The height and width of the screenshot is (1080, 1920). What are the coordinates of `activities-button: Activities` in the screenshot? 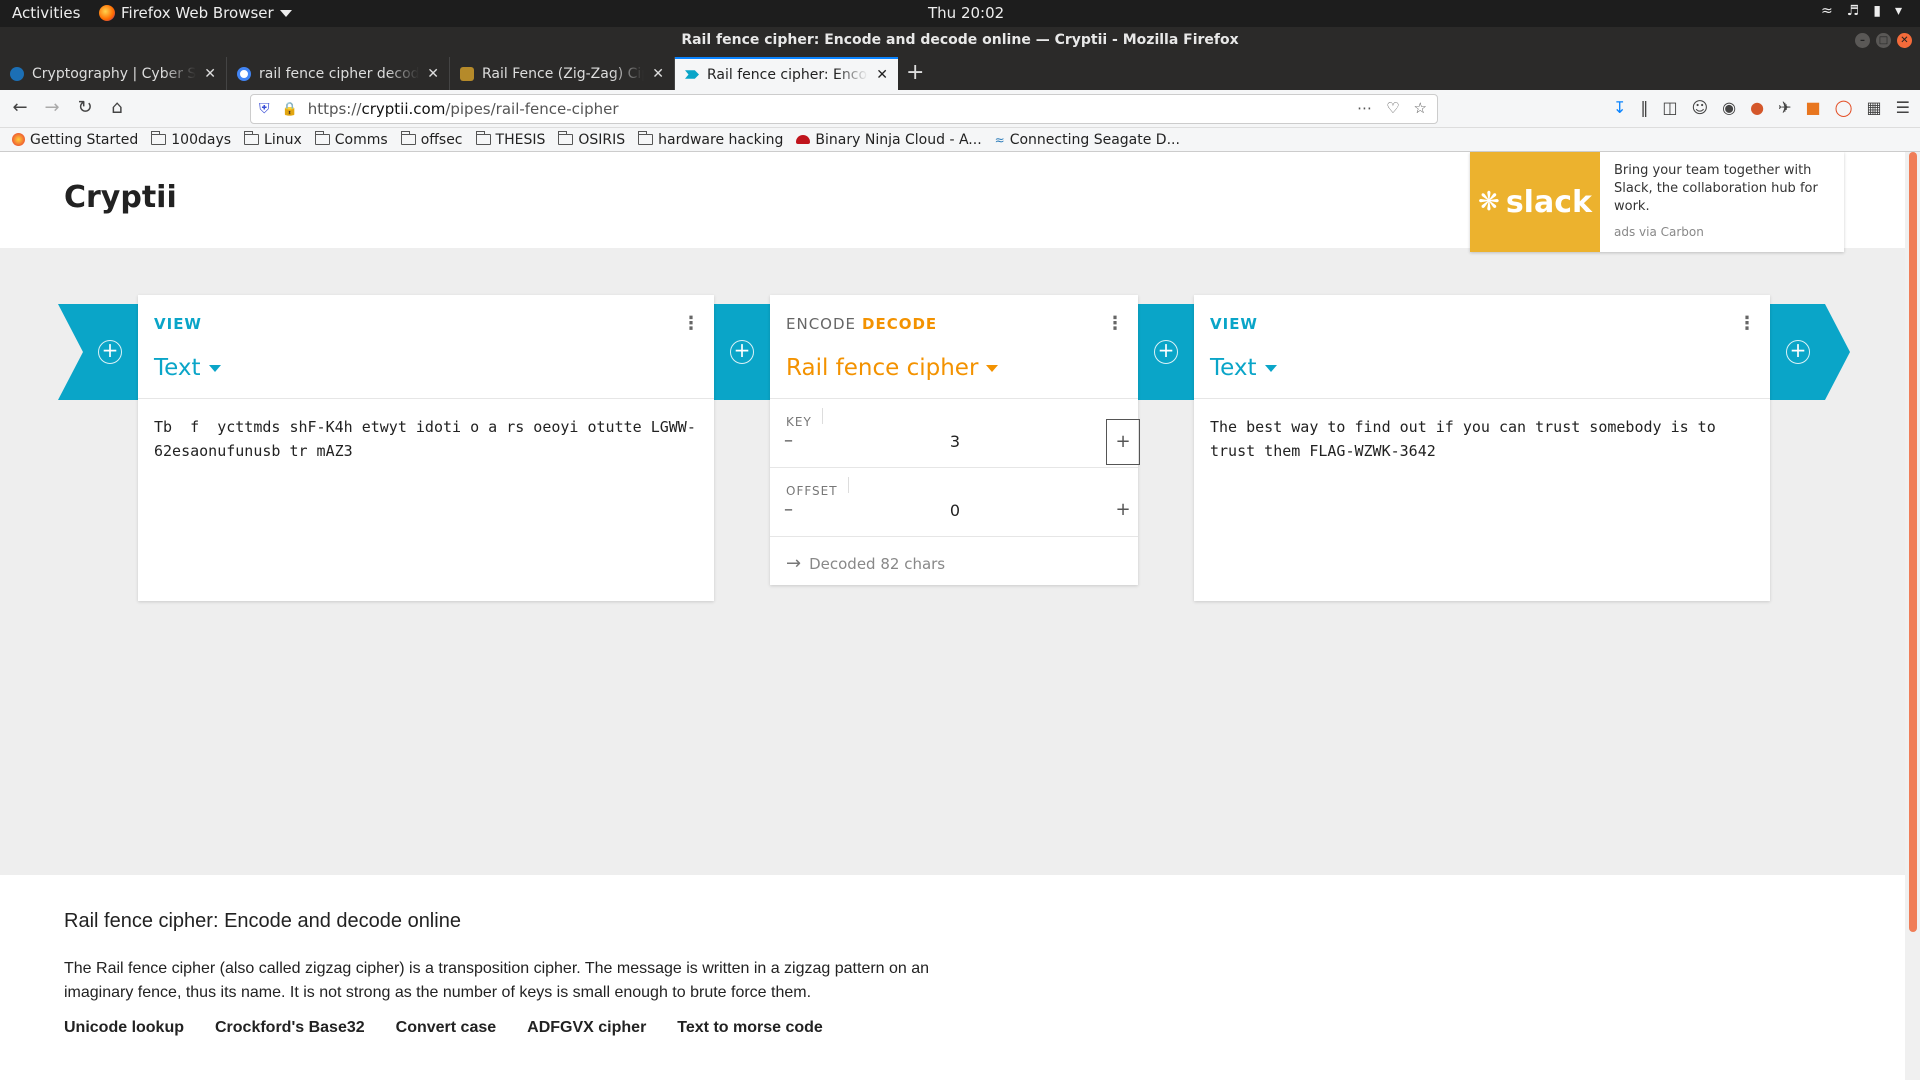 It's located at (46, 13).